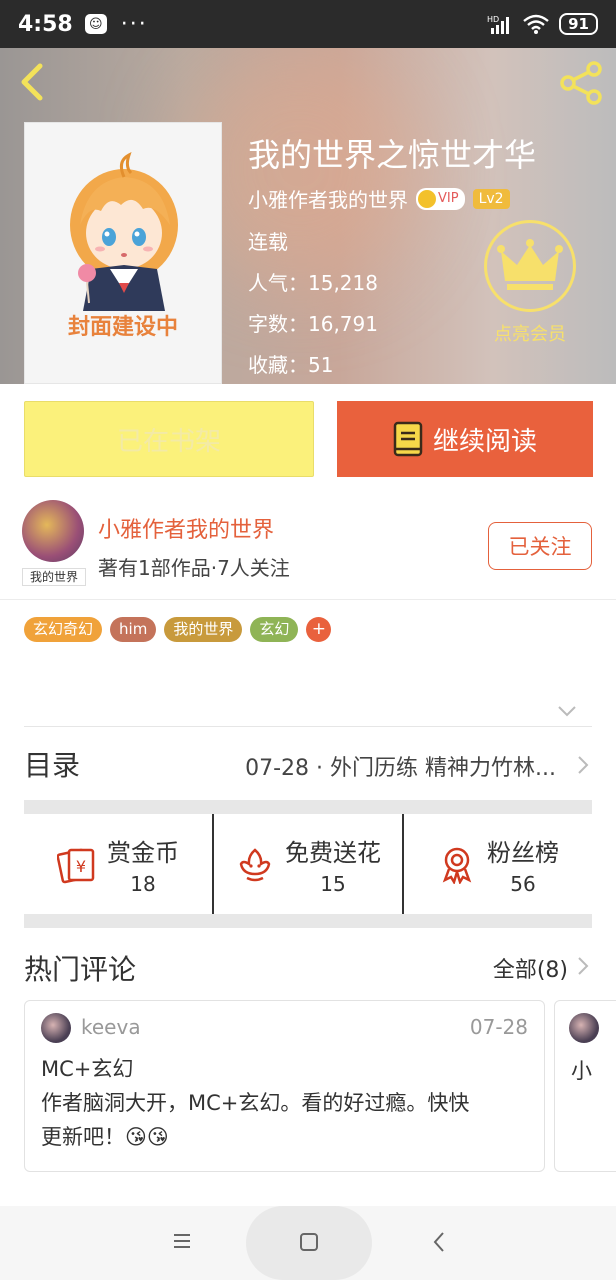 The height and width of the screenshot is (1280, 616). What do you see at coordinates (255, 865) in the screenshot?
I see `flower-icon` at bounding box center [255, 865].